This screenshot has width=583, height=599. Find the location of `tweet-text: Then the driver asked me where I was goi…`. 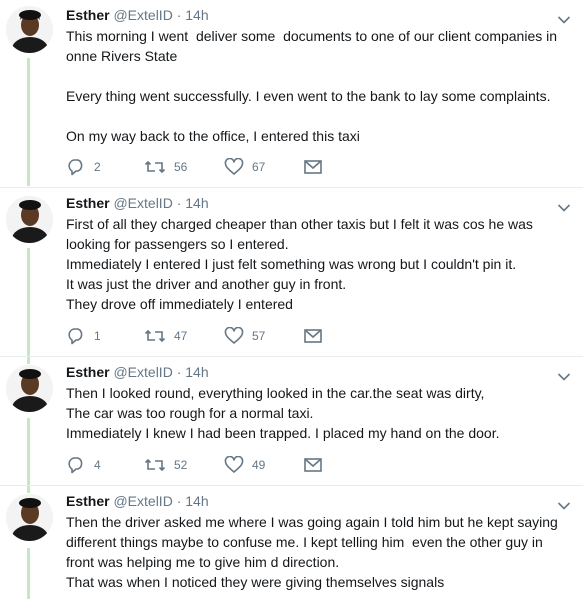

tweet-text: Then the driver asked me where I was goi… is located at coordinates (316, 552).